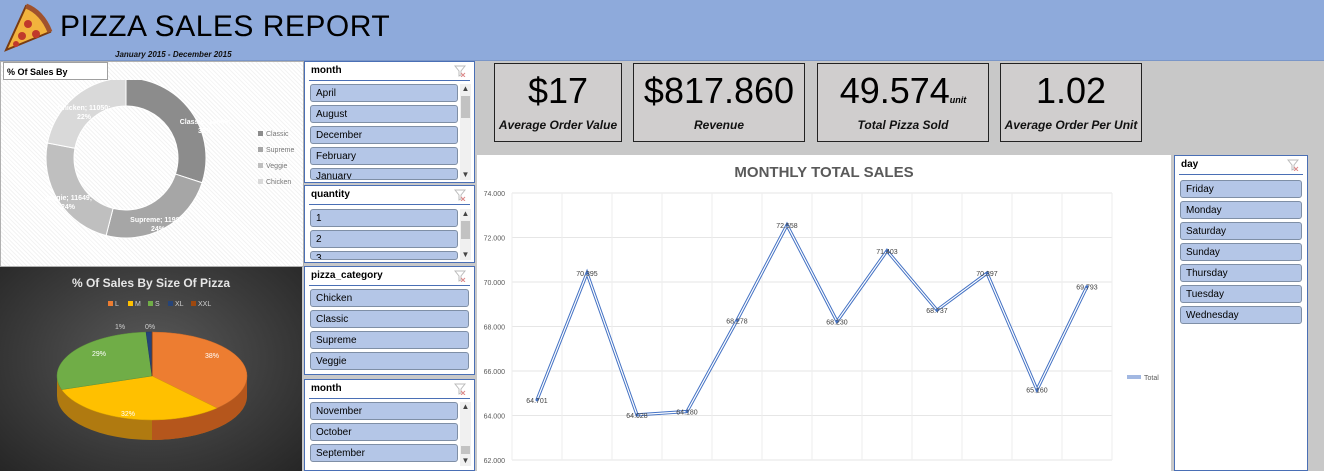  I want to click on slicer-item-august: August, so click(384, 114).